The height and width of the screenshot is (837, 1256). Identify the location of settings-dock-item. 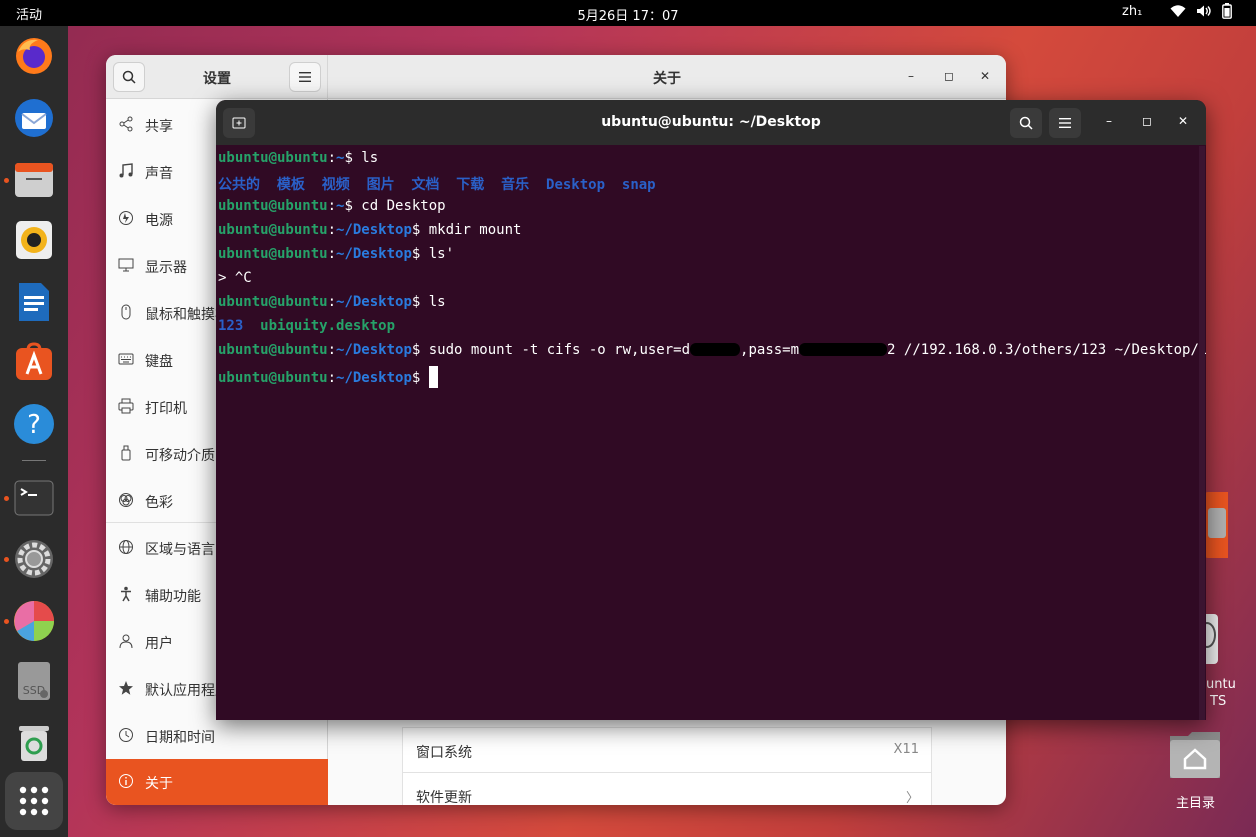
(34, 559).